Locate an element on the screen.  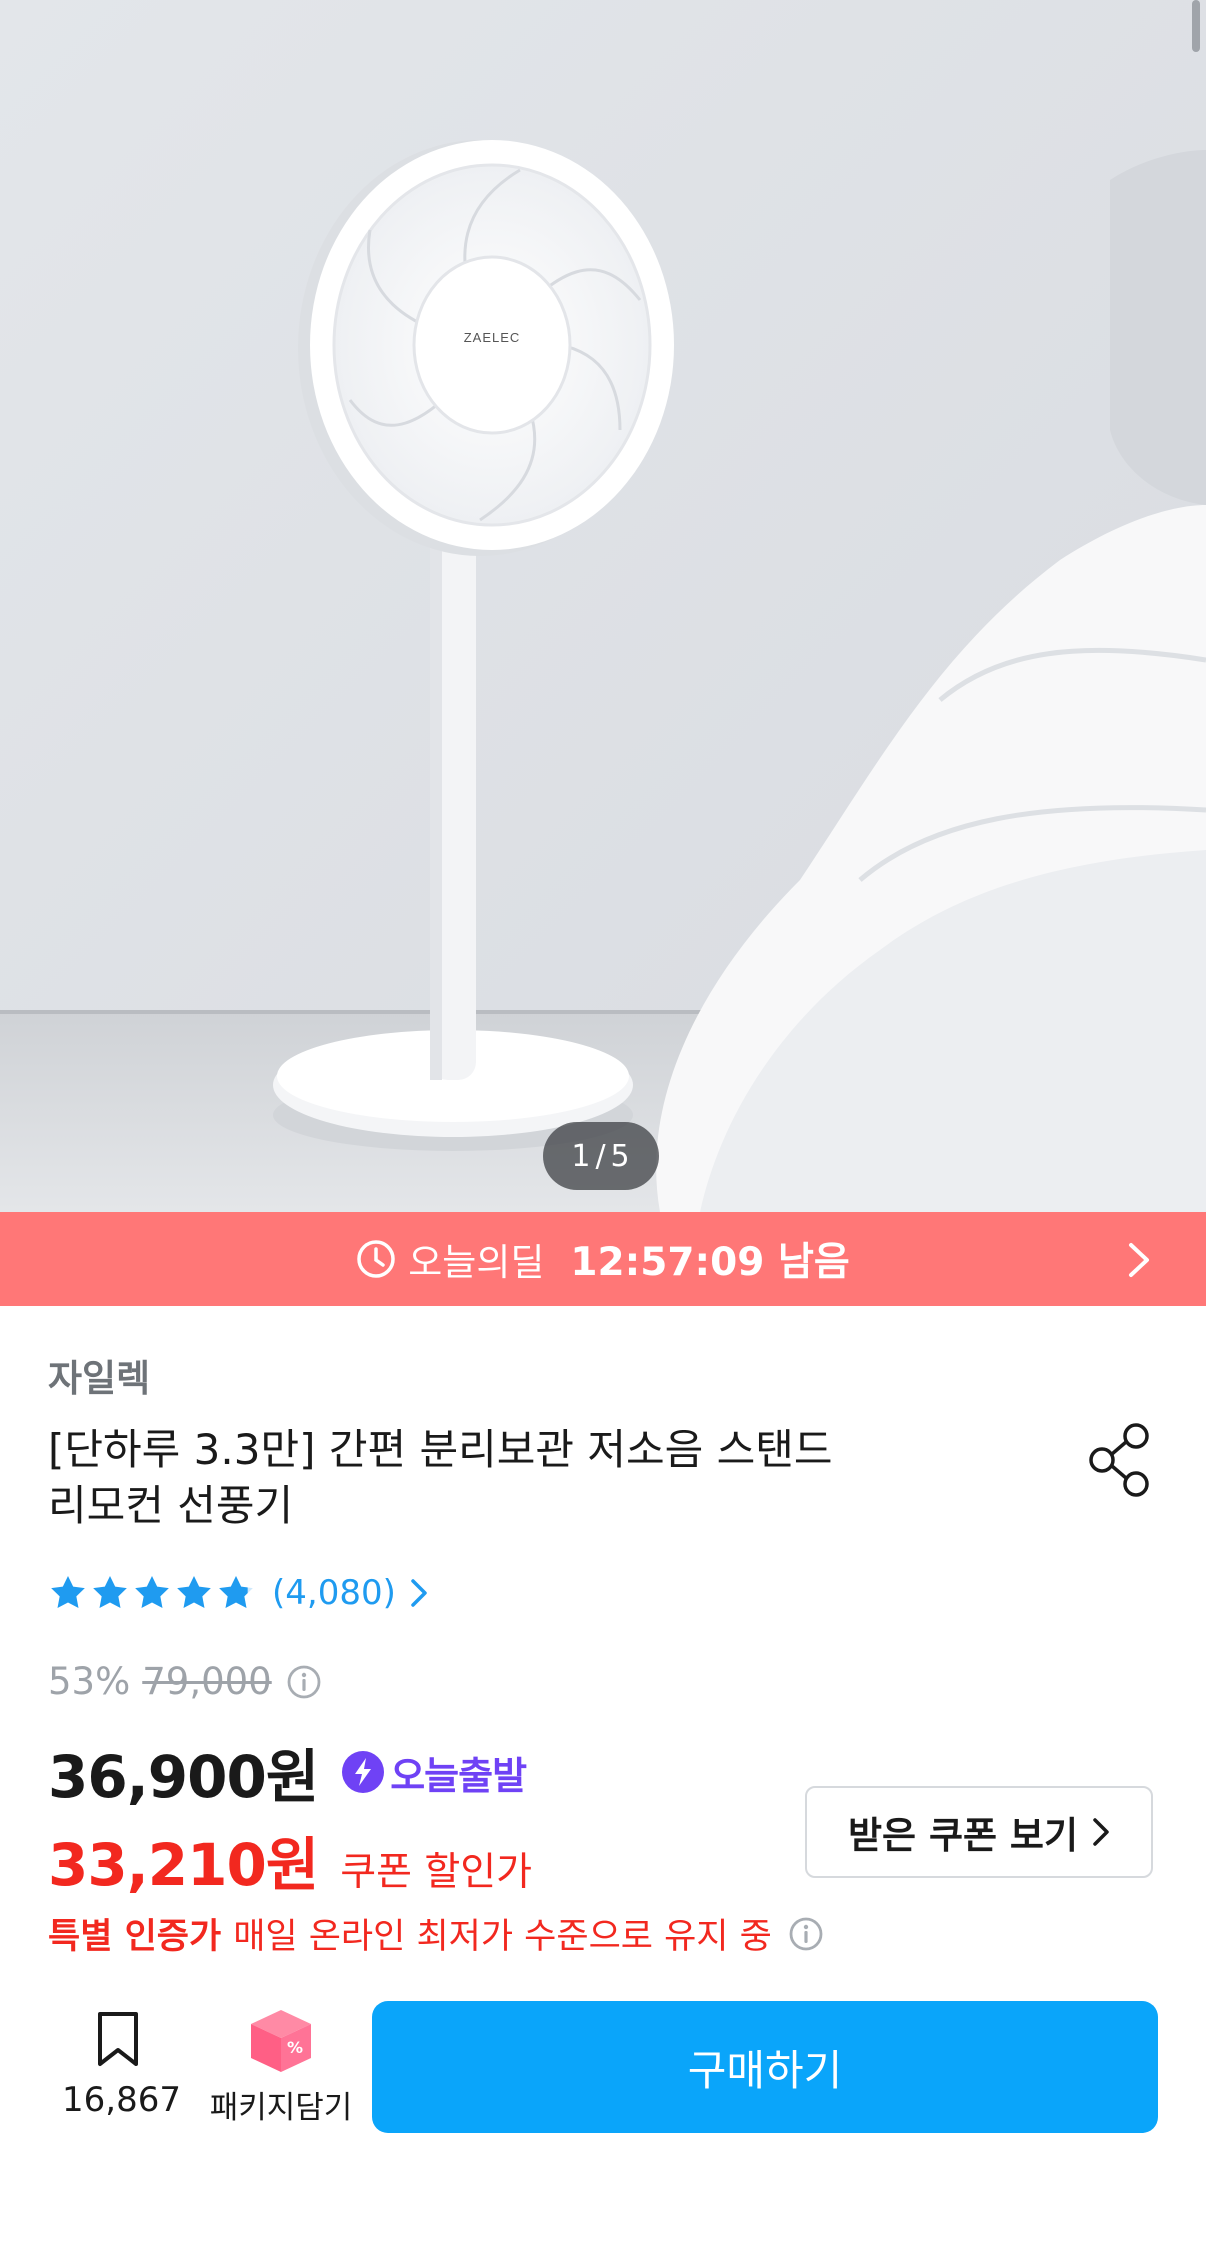
rating-row: (4,080) is located at coordinates (238, 1593).